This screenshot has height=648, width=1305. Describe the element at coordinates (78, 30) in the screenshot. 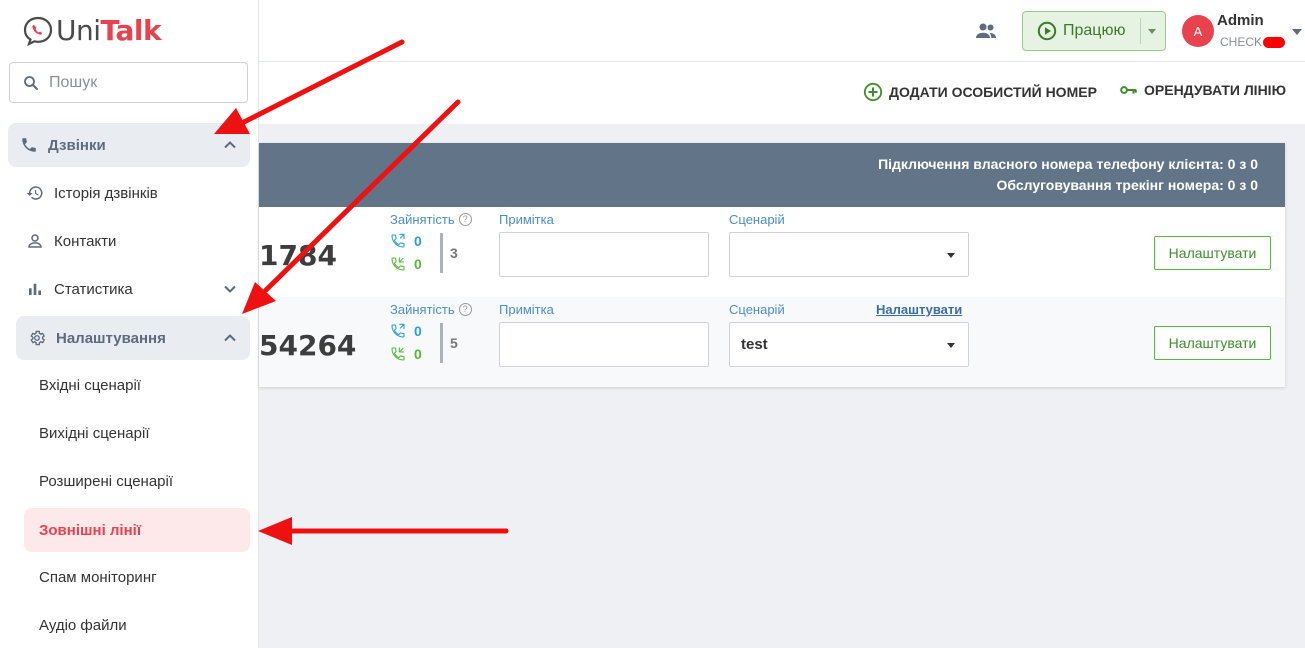

I see `brand-name-uni: Uni` at that location.